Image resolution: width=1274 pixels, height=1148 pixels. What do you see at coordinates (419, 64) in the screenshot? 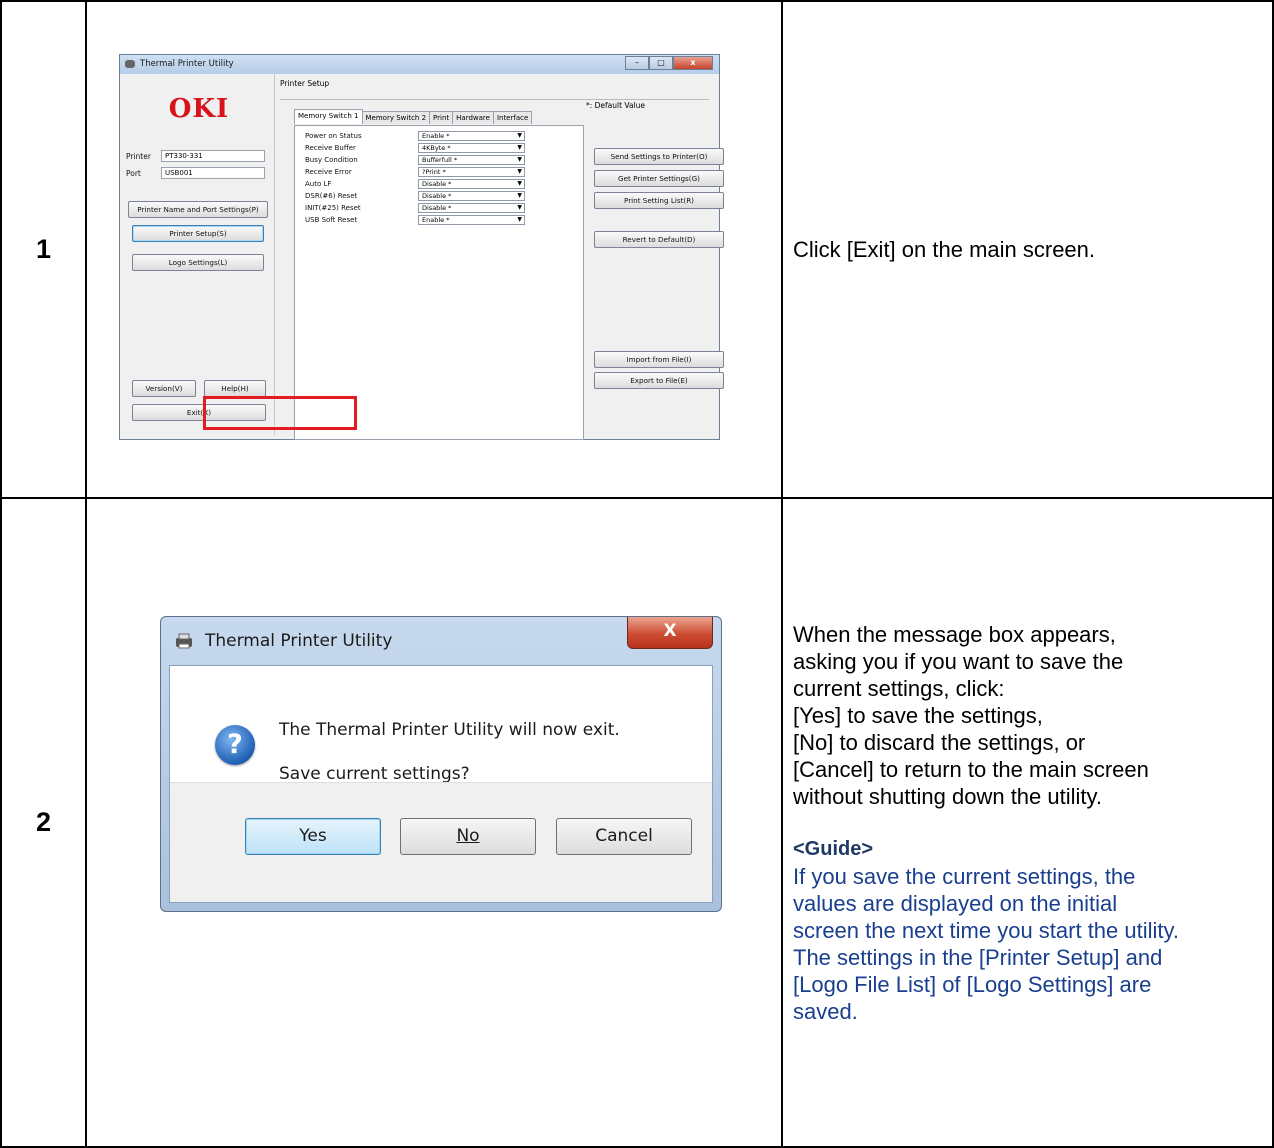
I see `window-title-bar: Thermal Printer Utility – □ x` at bounding box center [419, 64].